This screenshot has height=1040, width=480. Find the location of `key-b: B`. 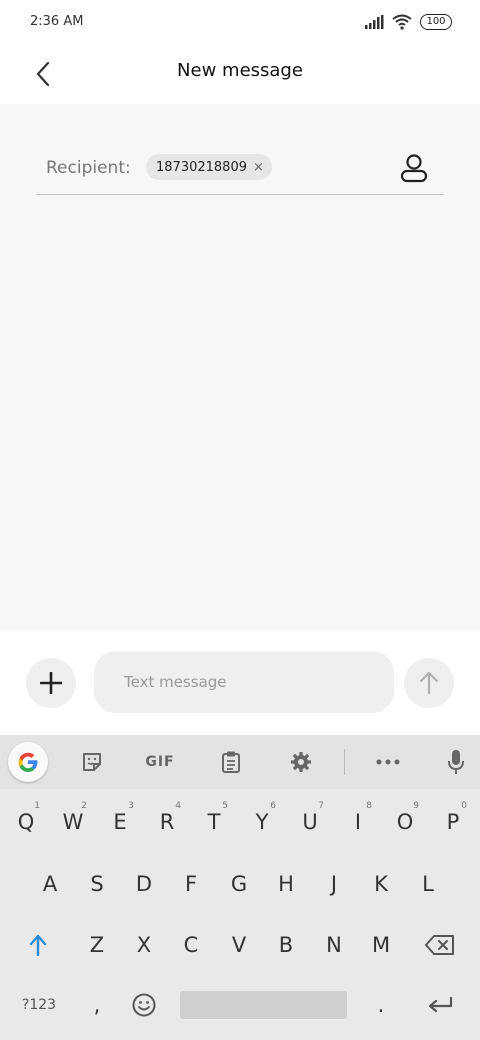

key-b: B is located at coordinates (286, 945).